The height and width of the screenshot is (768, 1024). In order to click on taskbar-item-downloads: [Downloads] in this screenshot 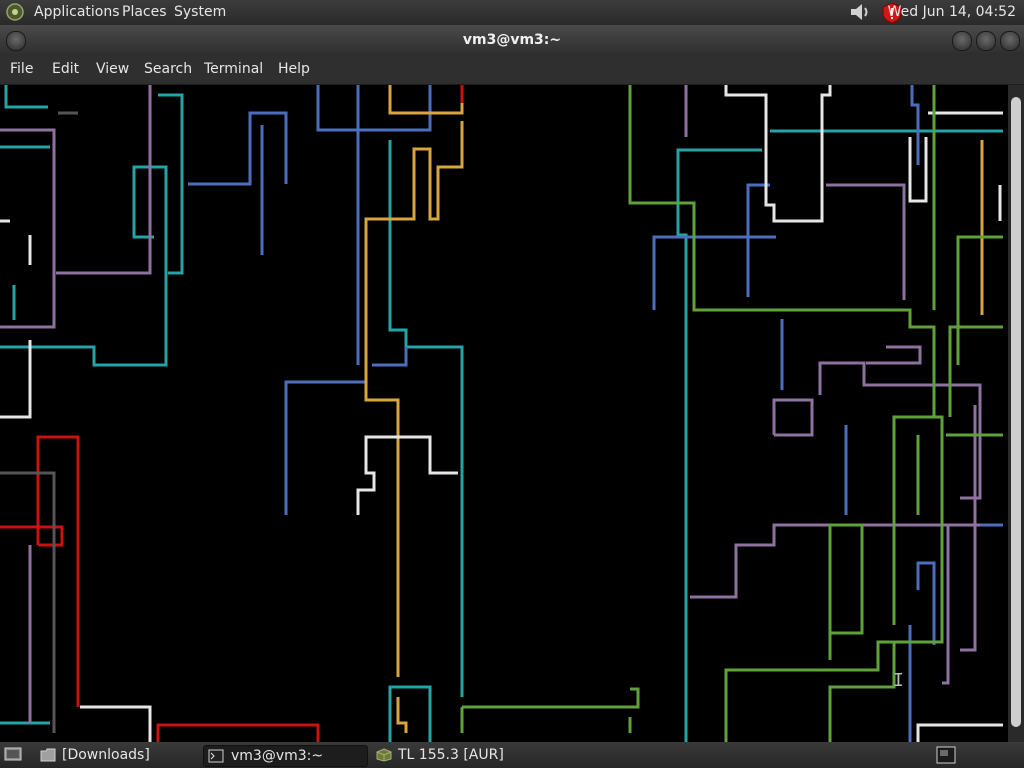, I will do `click(116, 755)`.